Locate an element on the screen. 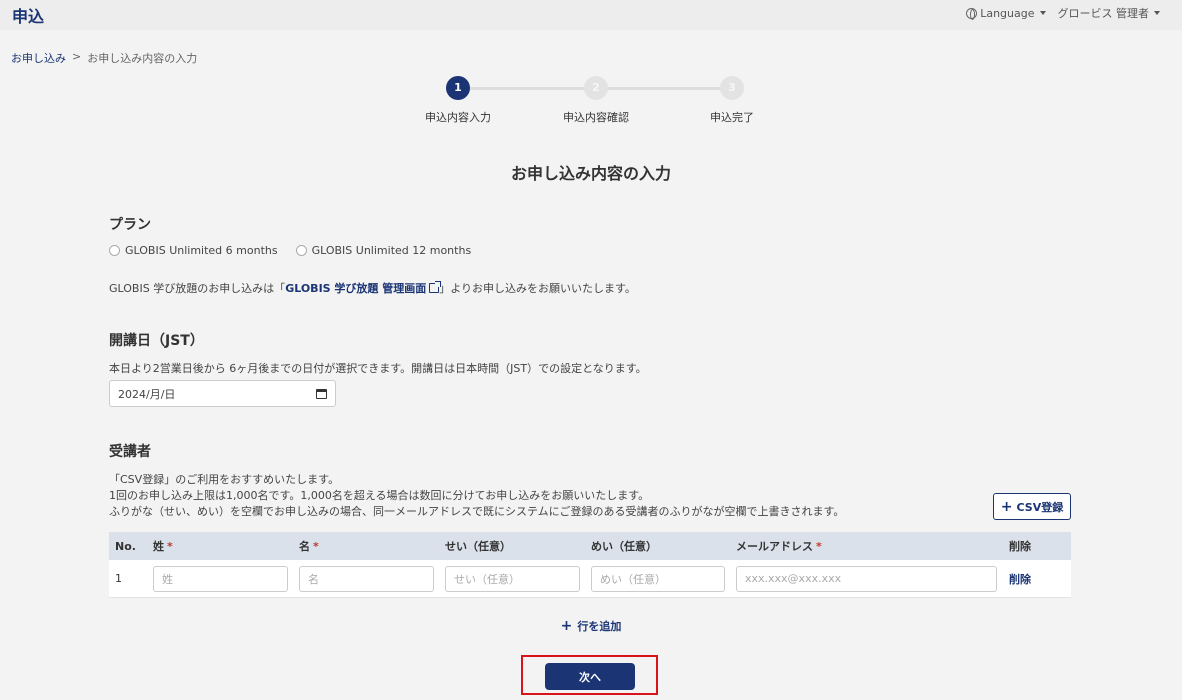 The width and height of the screenshot is (1182, 700). table-header: No. 姓 * 名 * せい（任意） めい（任意） メールアドレス * 削除 is located at coordinates (590, 546).